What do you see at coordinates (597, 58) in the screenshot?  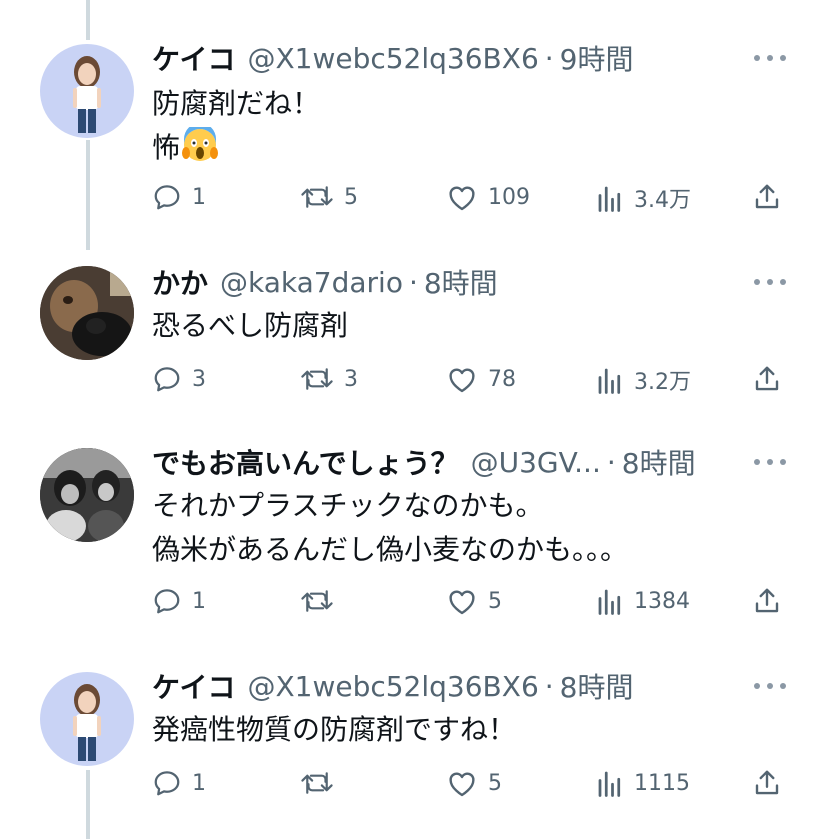 I see `timestamp: 9時間` at bounding box center [597, 58].